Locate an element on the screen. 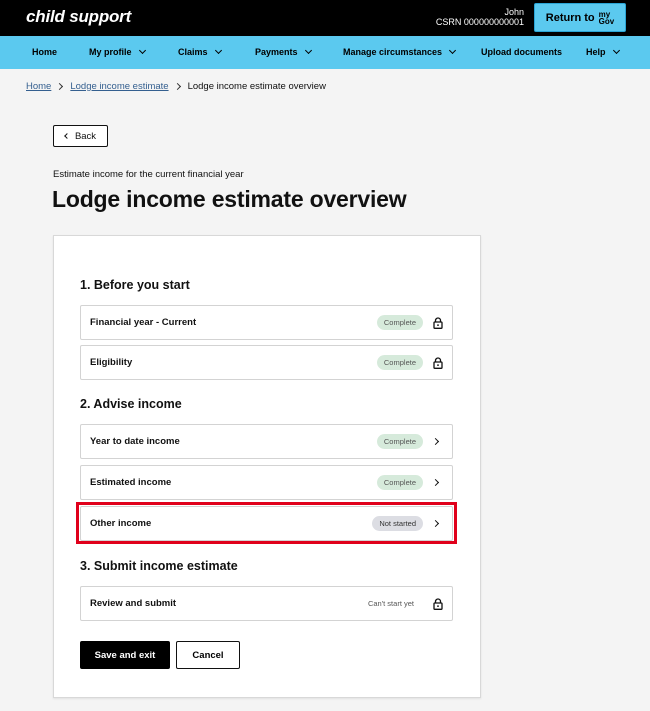 This screenshot has width=650, height=711. task-row-eligibility: Eligibility Complete is located at coordinates (266, 362).